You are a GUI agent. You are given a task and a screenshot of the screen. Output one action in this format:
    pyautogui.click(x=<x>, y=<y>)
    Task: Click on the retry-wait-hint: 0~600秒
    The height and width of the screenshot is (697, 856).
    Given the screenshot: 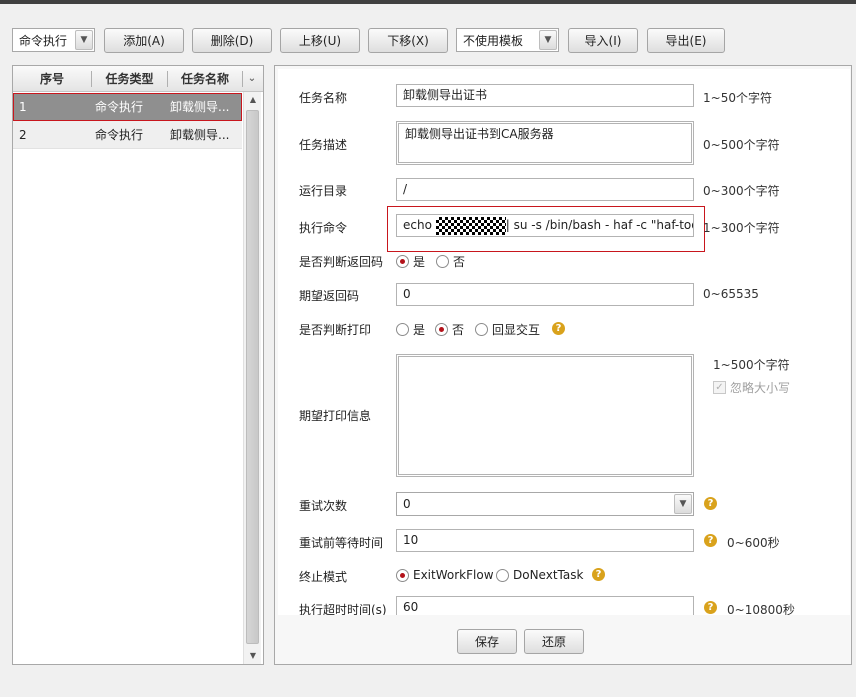 What is the action you would take?
    pyautogui.click(x=753, y=543)
    